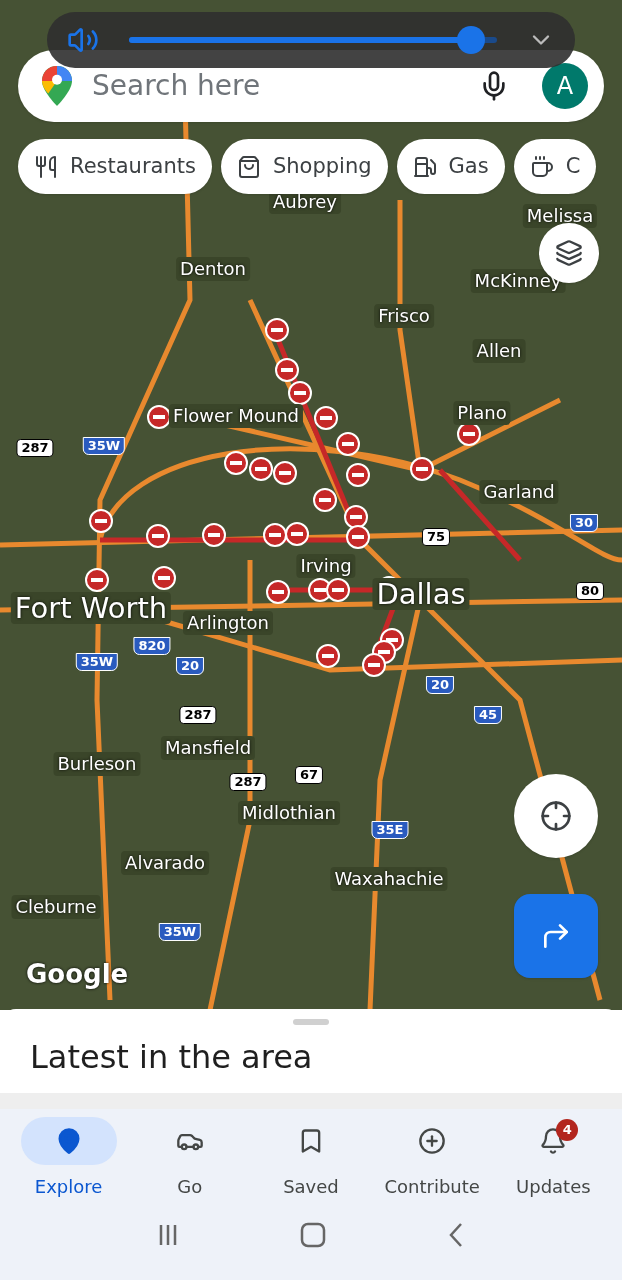 The width and height of the screenshot is (622, 1280). What do you see at coordinates (424, 166) in the screenshot?
I see `fuel-pump-icon` at bounding box center [424, 166].